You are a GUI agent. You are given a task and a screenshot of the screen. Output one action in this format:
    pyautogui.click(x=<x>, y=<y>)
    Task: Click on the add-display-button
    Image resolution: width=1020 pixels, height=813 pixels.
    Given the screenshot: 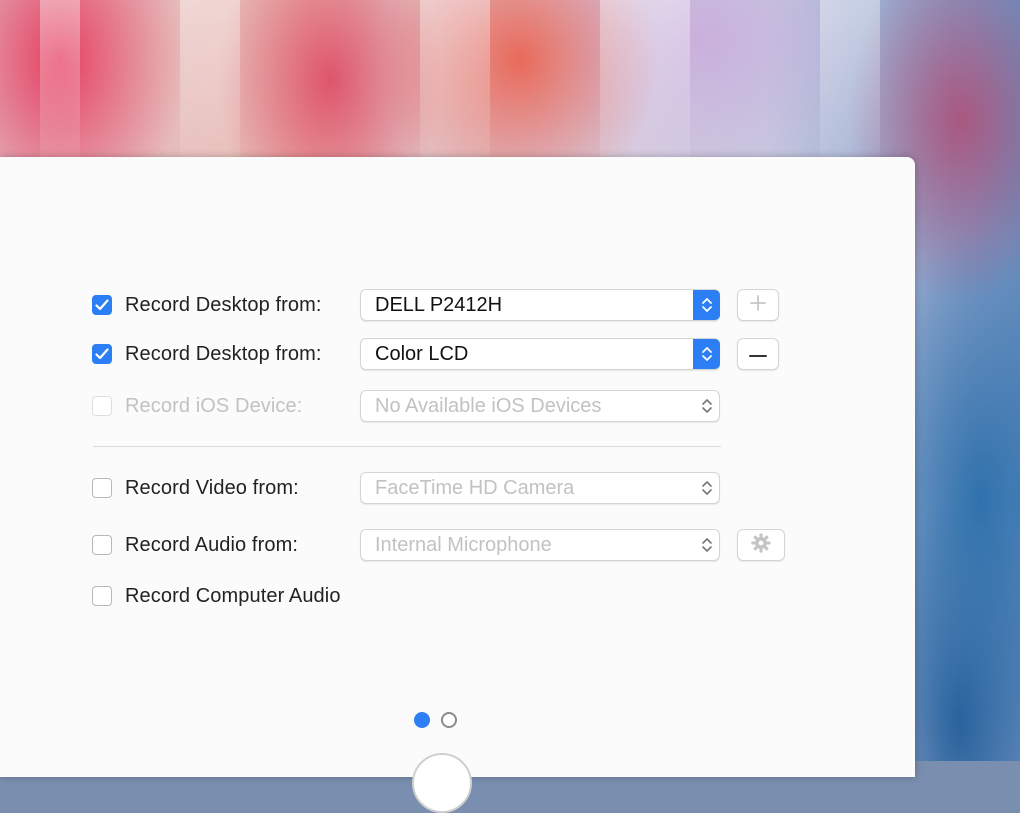 What is the action you would take?
    pyautogui.click(x=758, y=305)
    